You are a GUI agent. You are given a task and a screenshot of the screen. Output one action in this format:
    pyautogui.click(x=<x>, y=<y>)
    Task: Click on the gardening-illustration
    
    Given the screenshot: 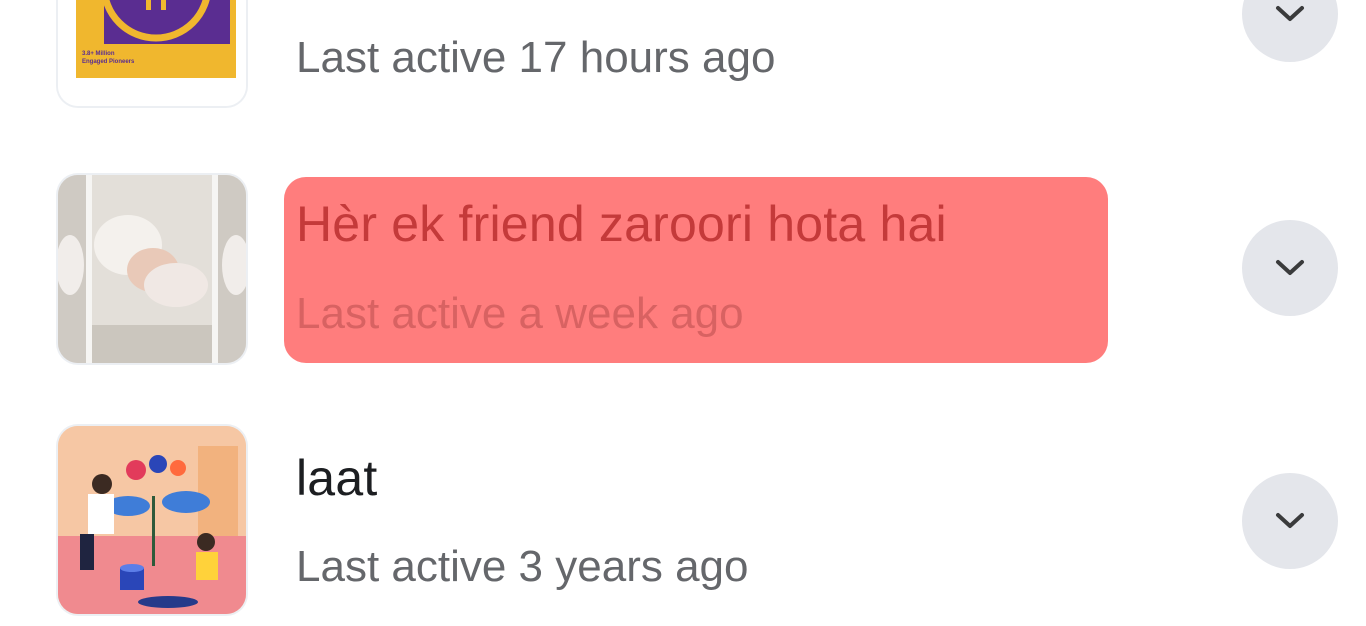 What is the action you would take?
    pyautogui.click(x=152, y=520)
    